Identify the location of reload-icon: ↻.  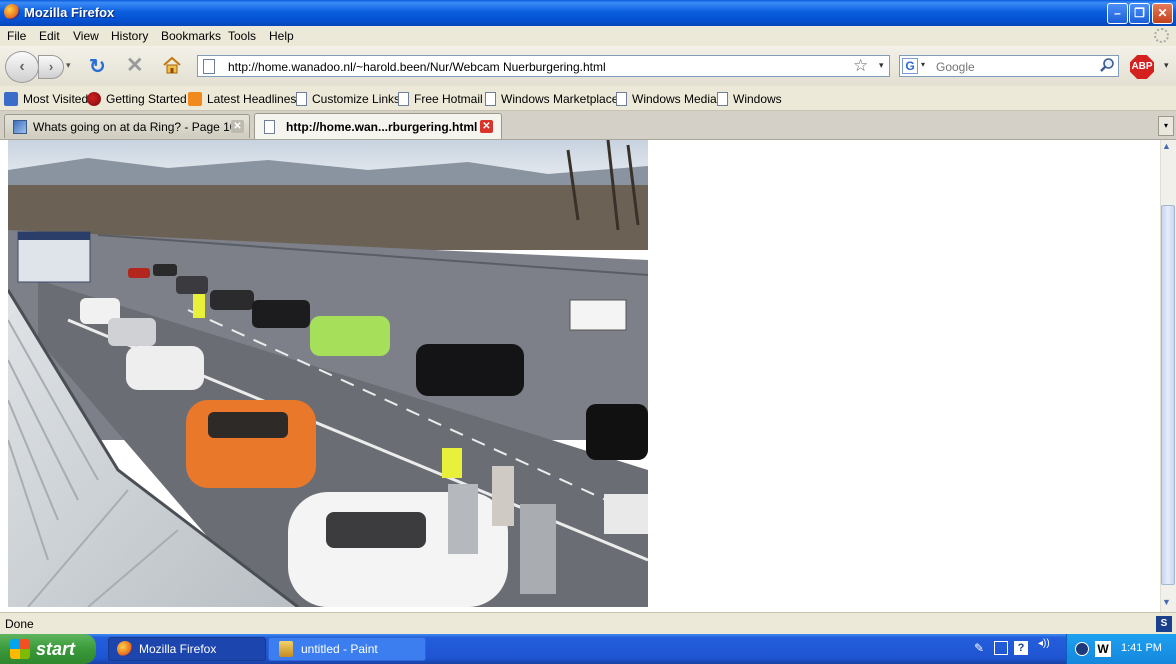
(97, 66).